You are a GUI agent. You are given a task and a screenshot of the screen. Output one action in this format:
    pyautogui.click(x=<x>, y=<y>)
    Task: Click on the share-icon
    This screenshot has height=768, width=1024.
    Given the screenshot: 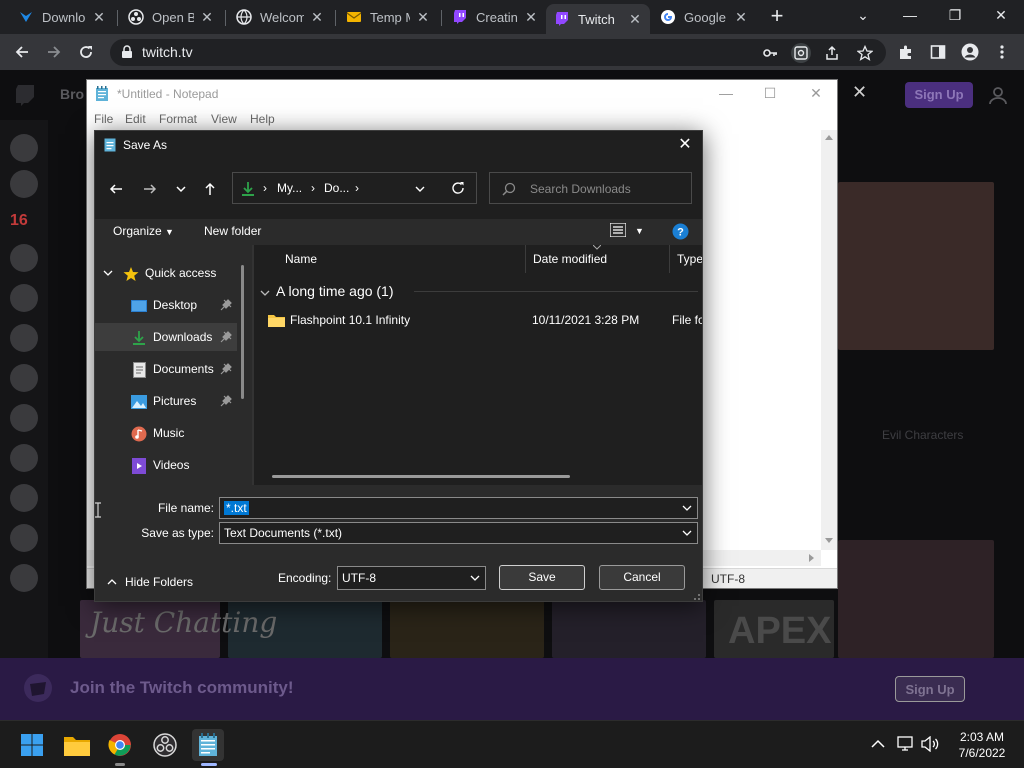 What is the action you would take?
    pyautogui.click(x=832, y=53)
    